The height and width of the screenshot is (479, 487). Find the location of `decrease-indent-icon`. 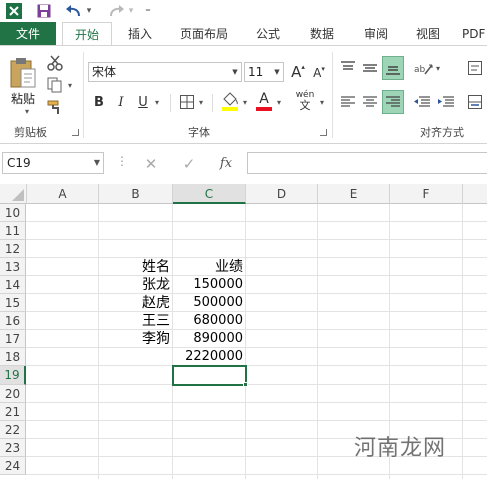

decrease-indent-icon is located at coordinates (422, 102).